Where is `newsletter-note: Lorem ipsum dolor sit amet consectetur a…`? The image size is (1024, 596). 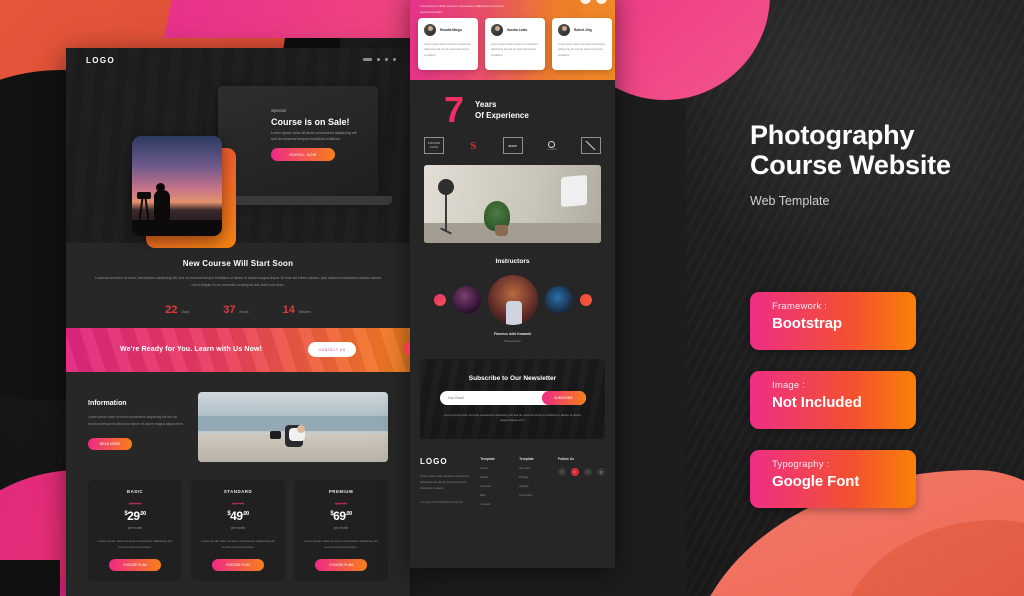 newsletter-note: Lorem ipsum dolor sit amet consectetur a… is located at coordinates (512, 417).